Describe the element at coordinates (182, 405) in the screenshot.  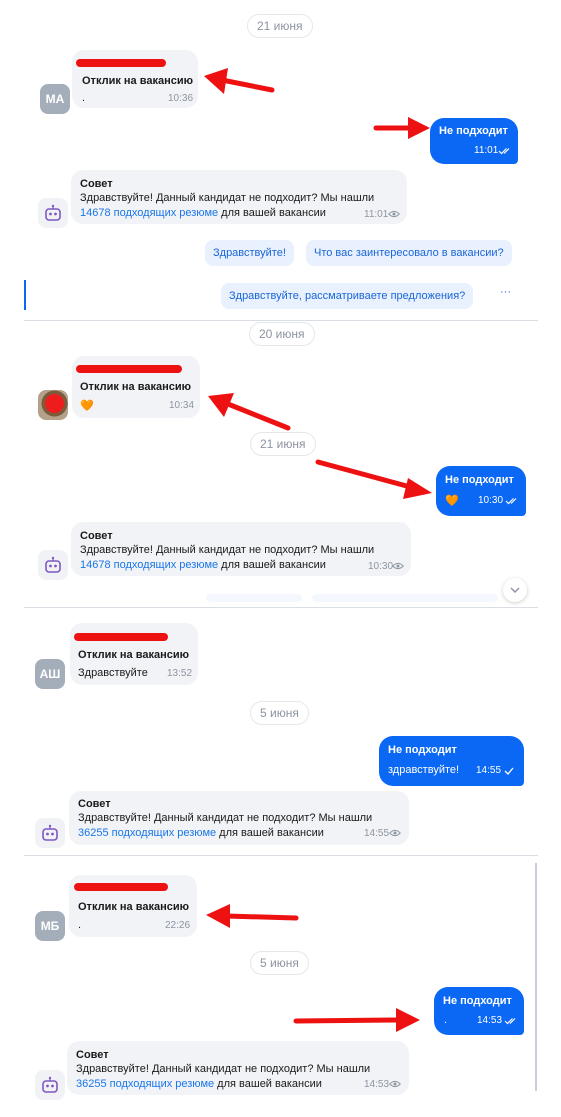
I see `message-time: 10:34` at that location.